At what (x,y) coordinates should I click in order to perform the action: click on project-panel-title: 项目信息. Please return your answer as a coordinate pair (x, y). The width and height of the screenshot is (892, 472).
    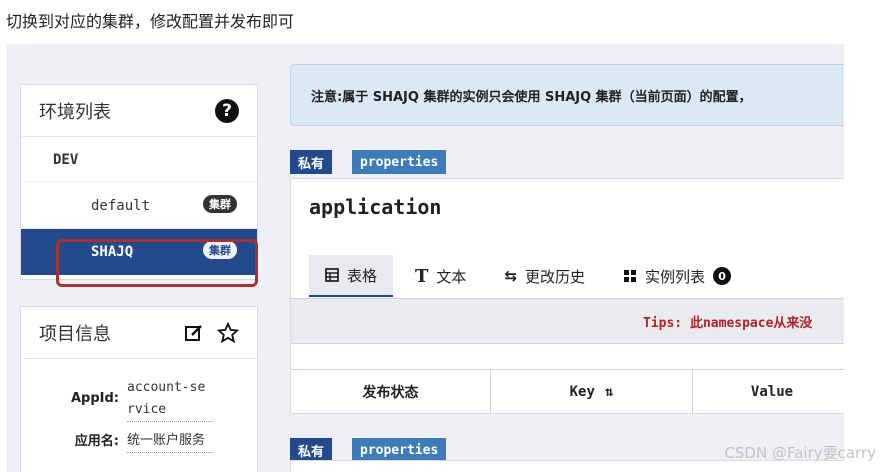
    Looking at the image, I should click on (75, 334).